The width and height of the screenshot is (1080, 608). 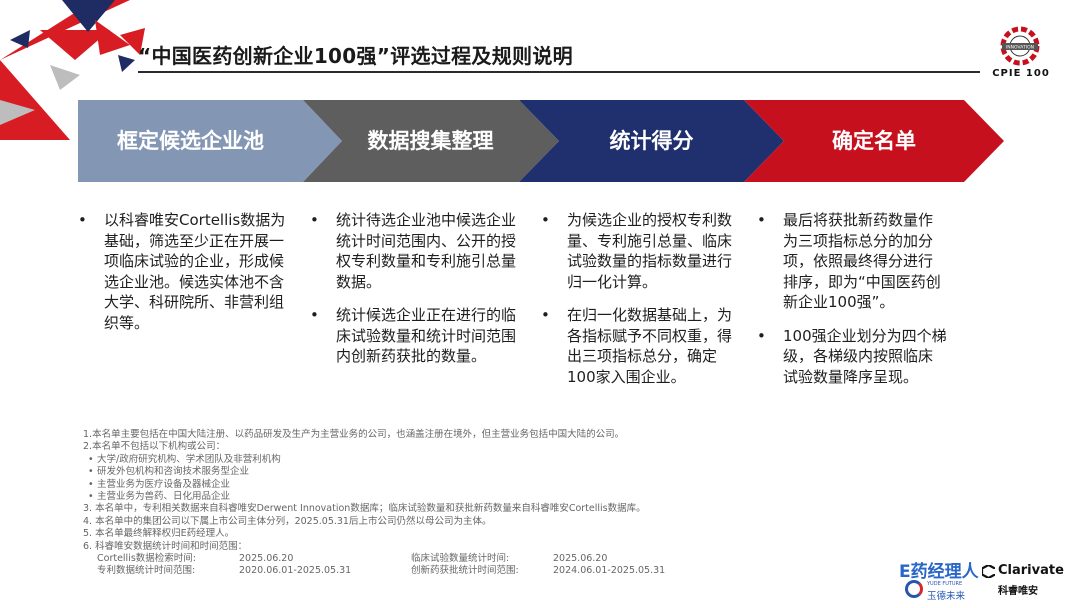 What do you see at coordinates (1020, 48) in the screenshot?
I see `cpie-badge-text: INNOVATION` at bounding box center [1020, 48].